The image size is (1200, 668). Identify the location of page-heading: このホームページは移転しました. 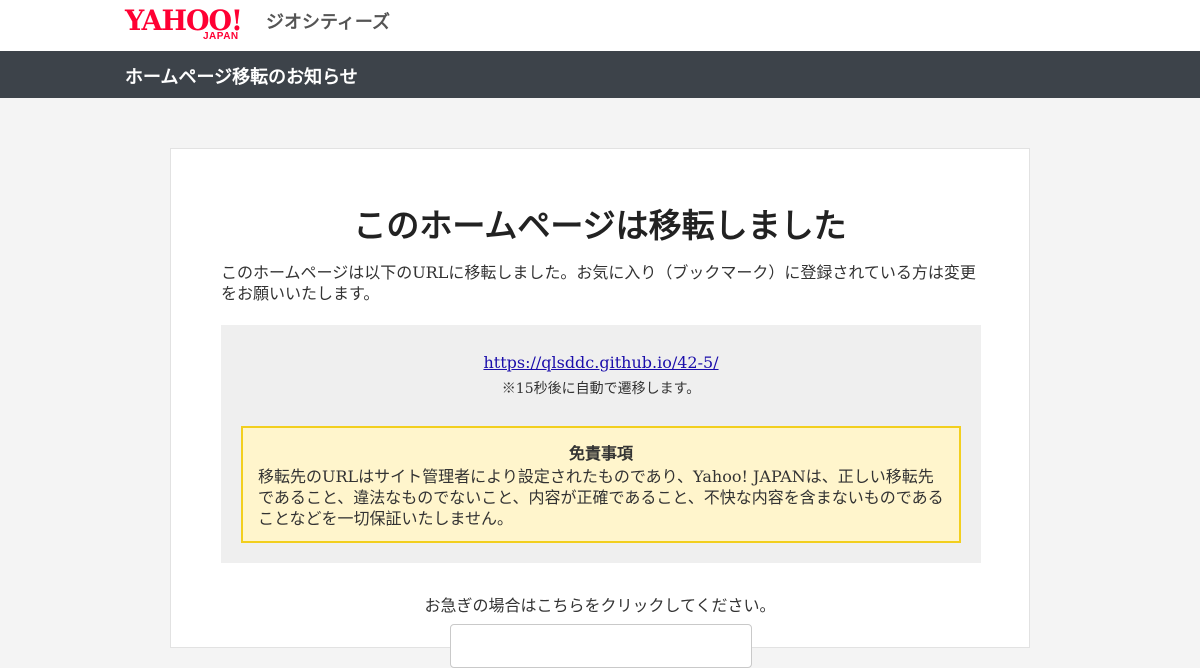
(600, 225).